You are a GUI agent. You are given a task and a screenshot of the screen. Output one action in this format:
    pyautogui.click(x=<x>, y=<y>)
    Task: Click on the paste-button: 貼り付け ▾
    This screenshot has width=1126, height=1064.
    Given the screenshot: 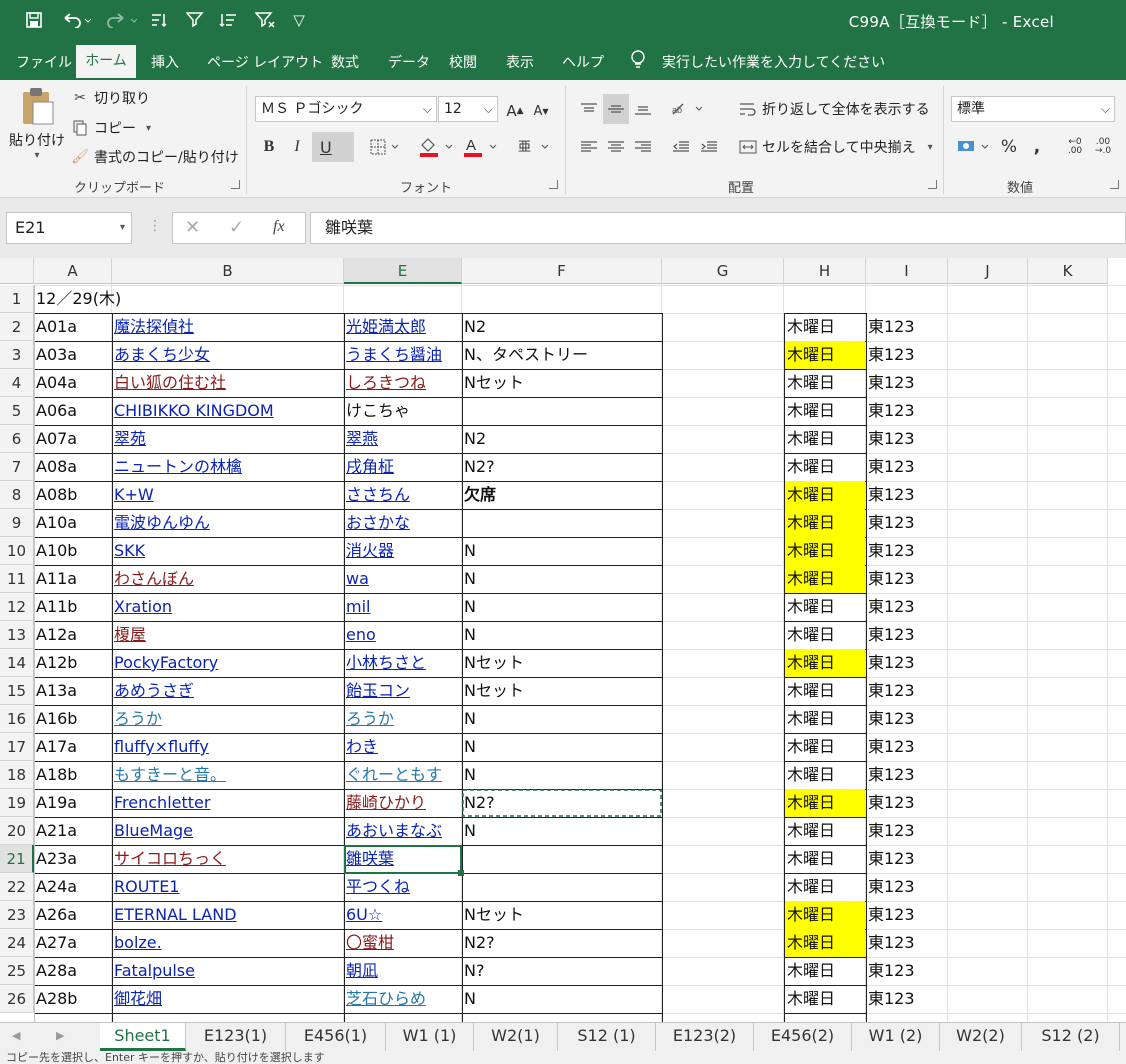 What is the action you would take?
    pyautogui.click(x=37, y=126)
    